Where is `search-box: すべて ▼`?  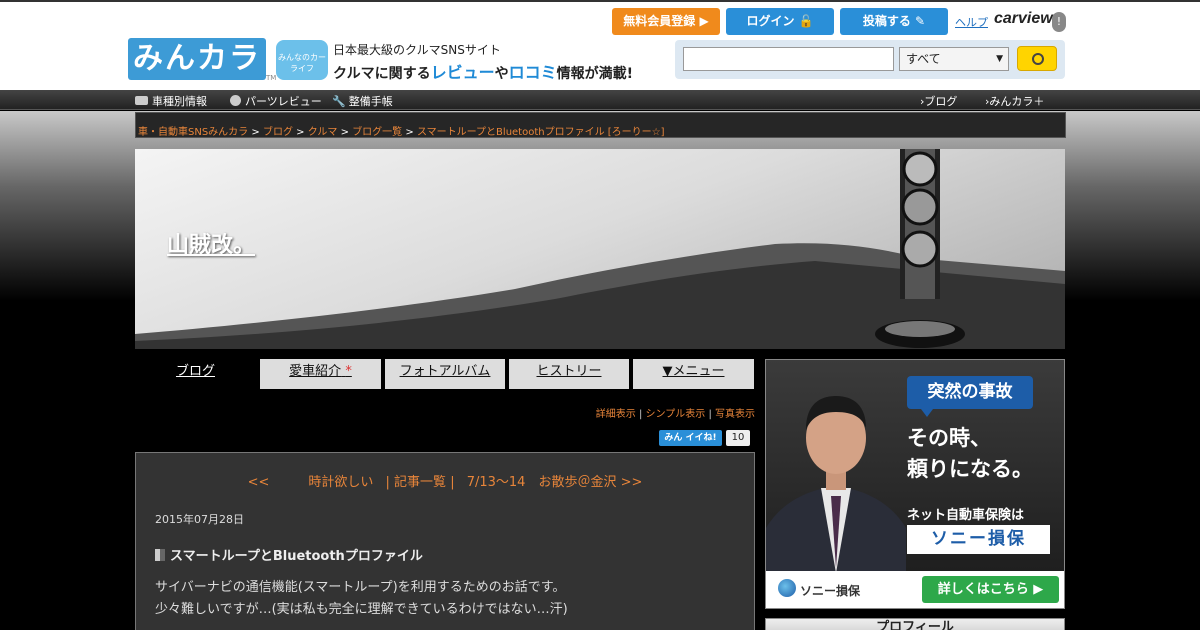 search-box: すべて ▼ is located at coordinates (870, 59).